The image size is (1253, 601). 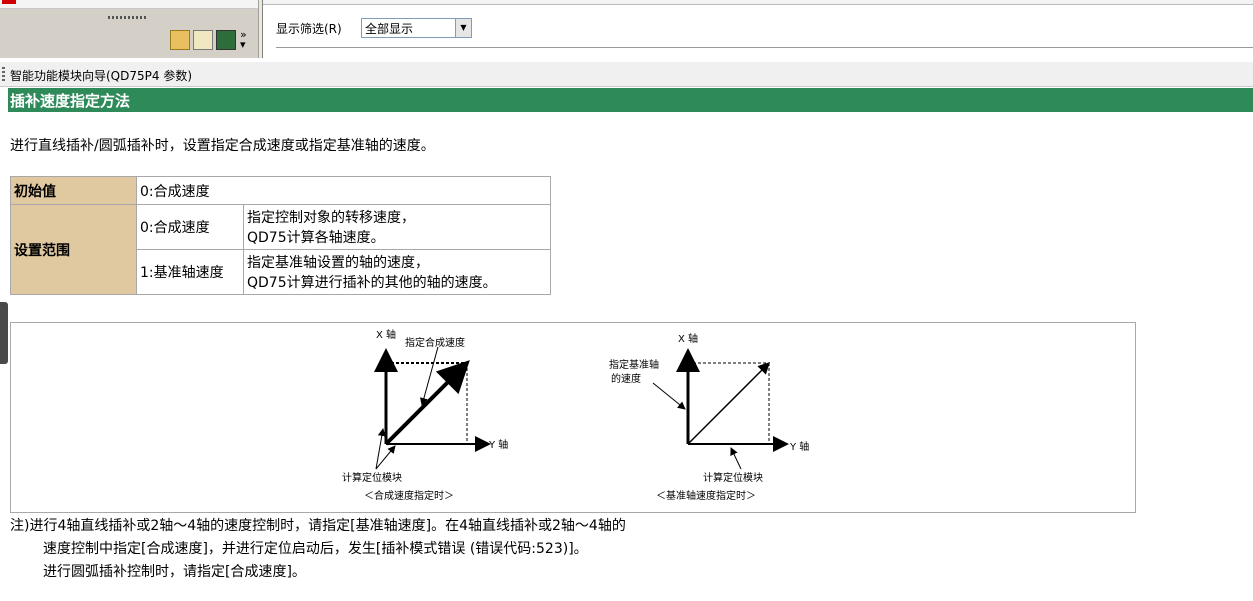 What do you see at coordinates (338, 263) in the screenshot?
I see `range-desc-line: 指定基准轴设置的轴的速度，` at bounding box center [338, 263].